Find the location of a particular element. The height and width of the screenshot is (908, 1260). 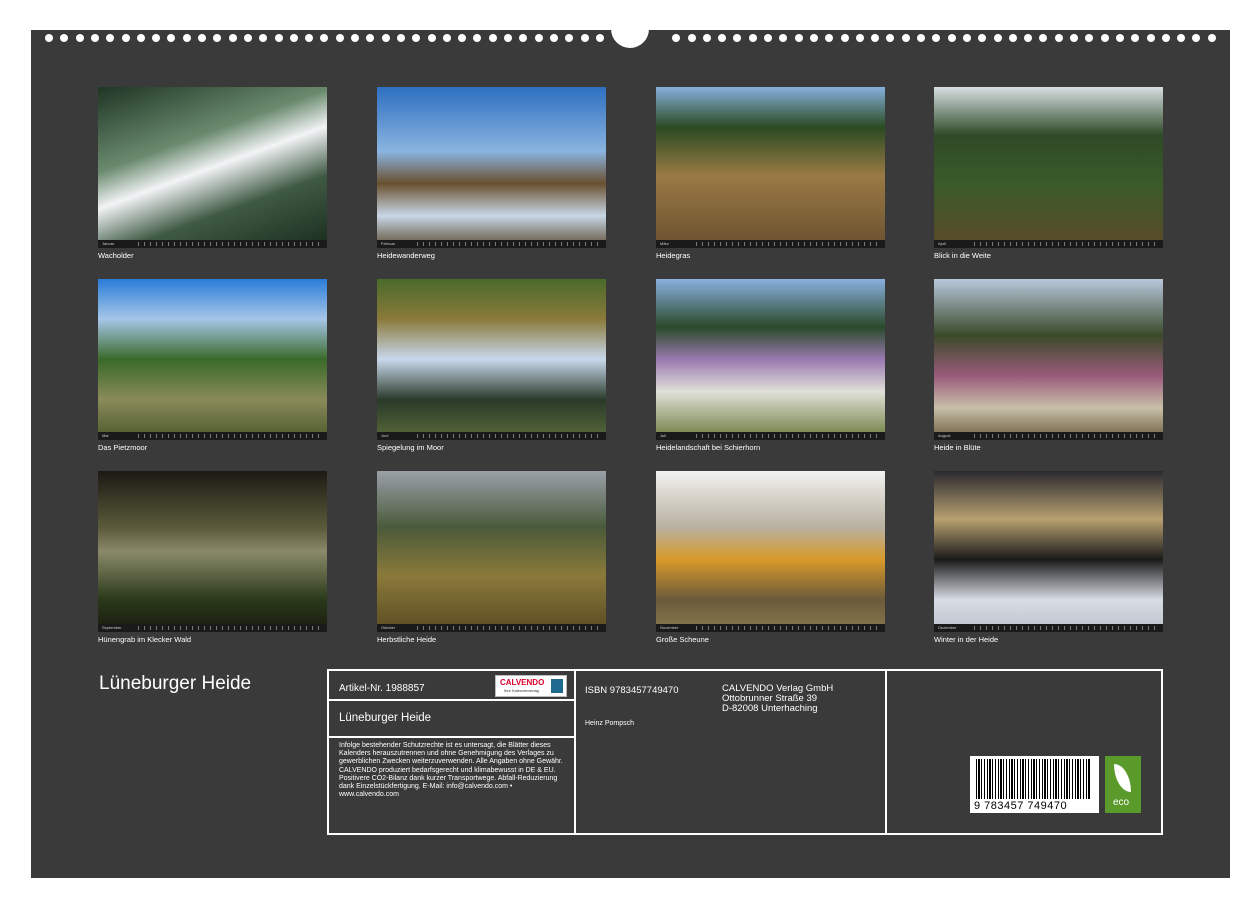

logo-mark-icon is located at coordinates (557, 686).